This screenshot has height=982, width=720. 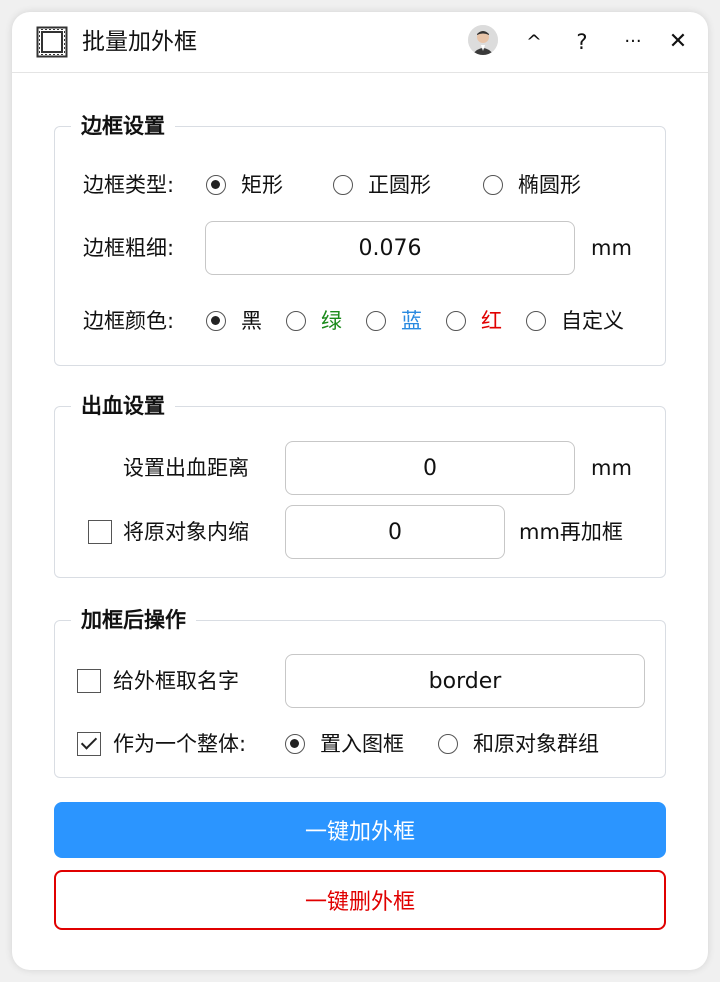 What do you see at coordinates (390, 248) in the screenshot?
I see `border-thickness-input: 0.076` at bounding box center [390, 248].